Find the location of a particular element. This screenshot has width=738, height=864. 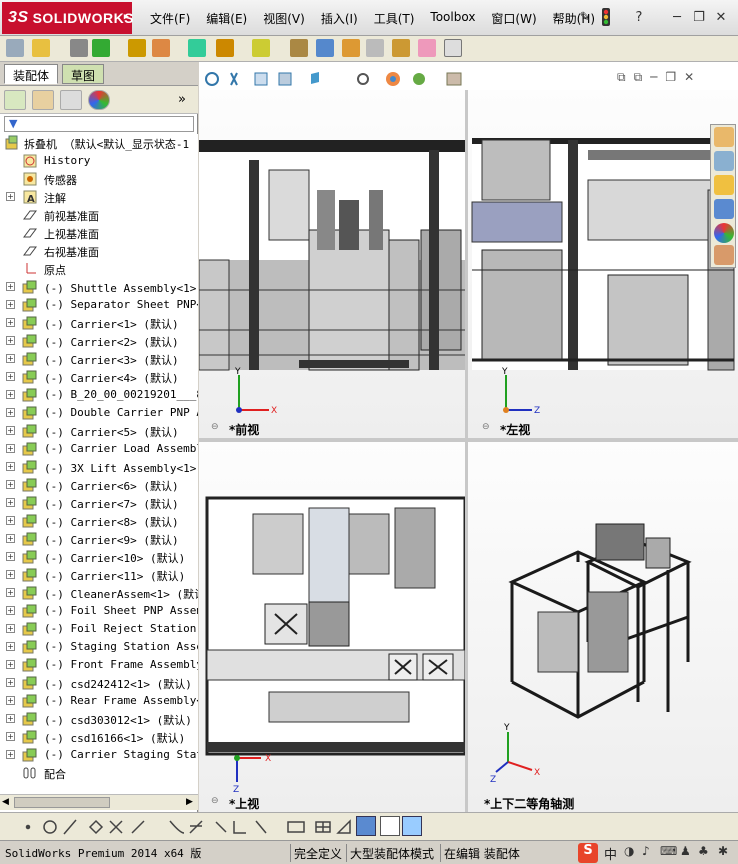

tree-item: + (-) Carrier<10> (默认) is located at coordinates (99, 557).